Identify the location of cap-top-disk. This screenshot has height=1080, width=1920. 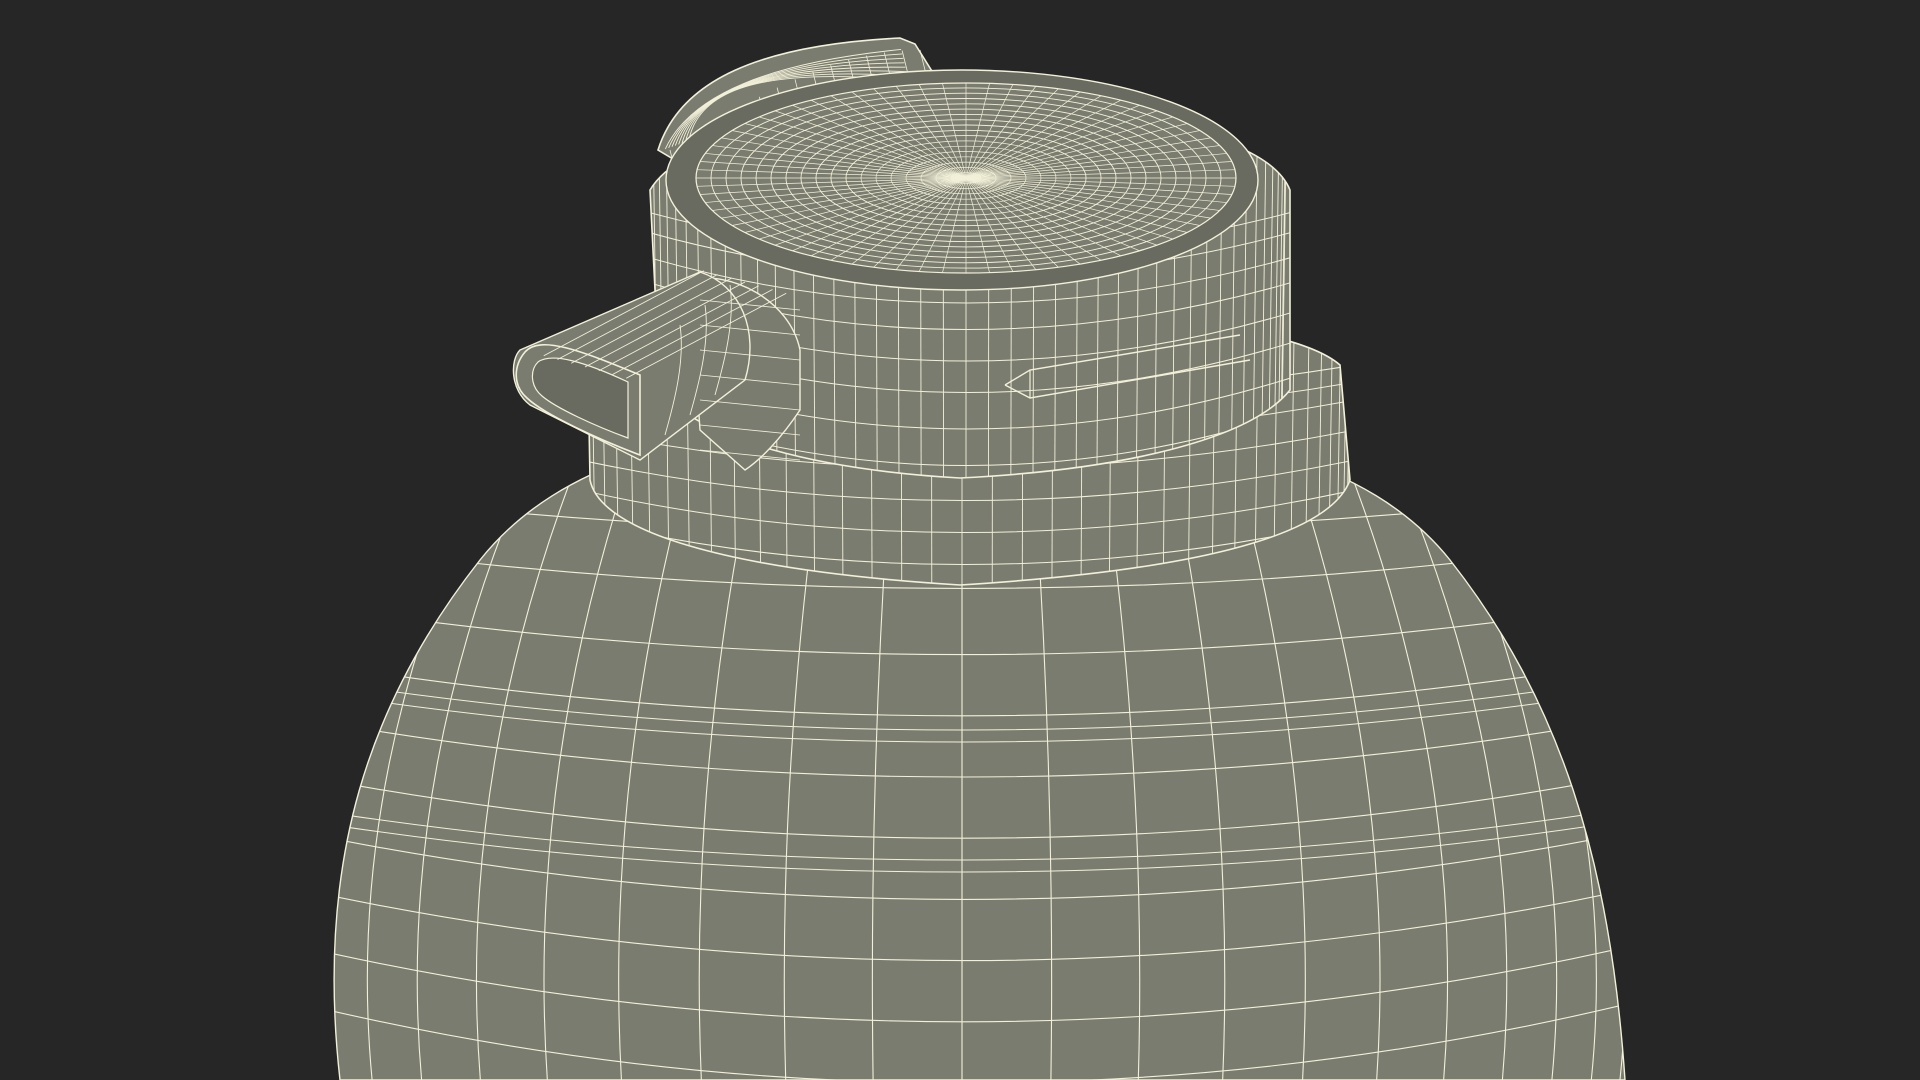
(962, 180).